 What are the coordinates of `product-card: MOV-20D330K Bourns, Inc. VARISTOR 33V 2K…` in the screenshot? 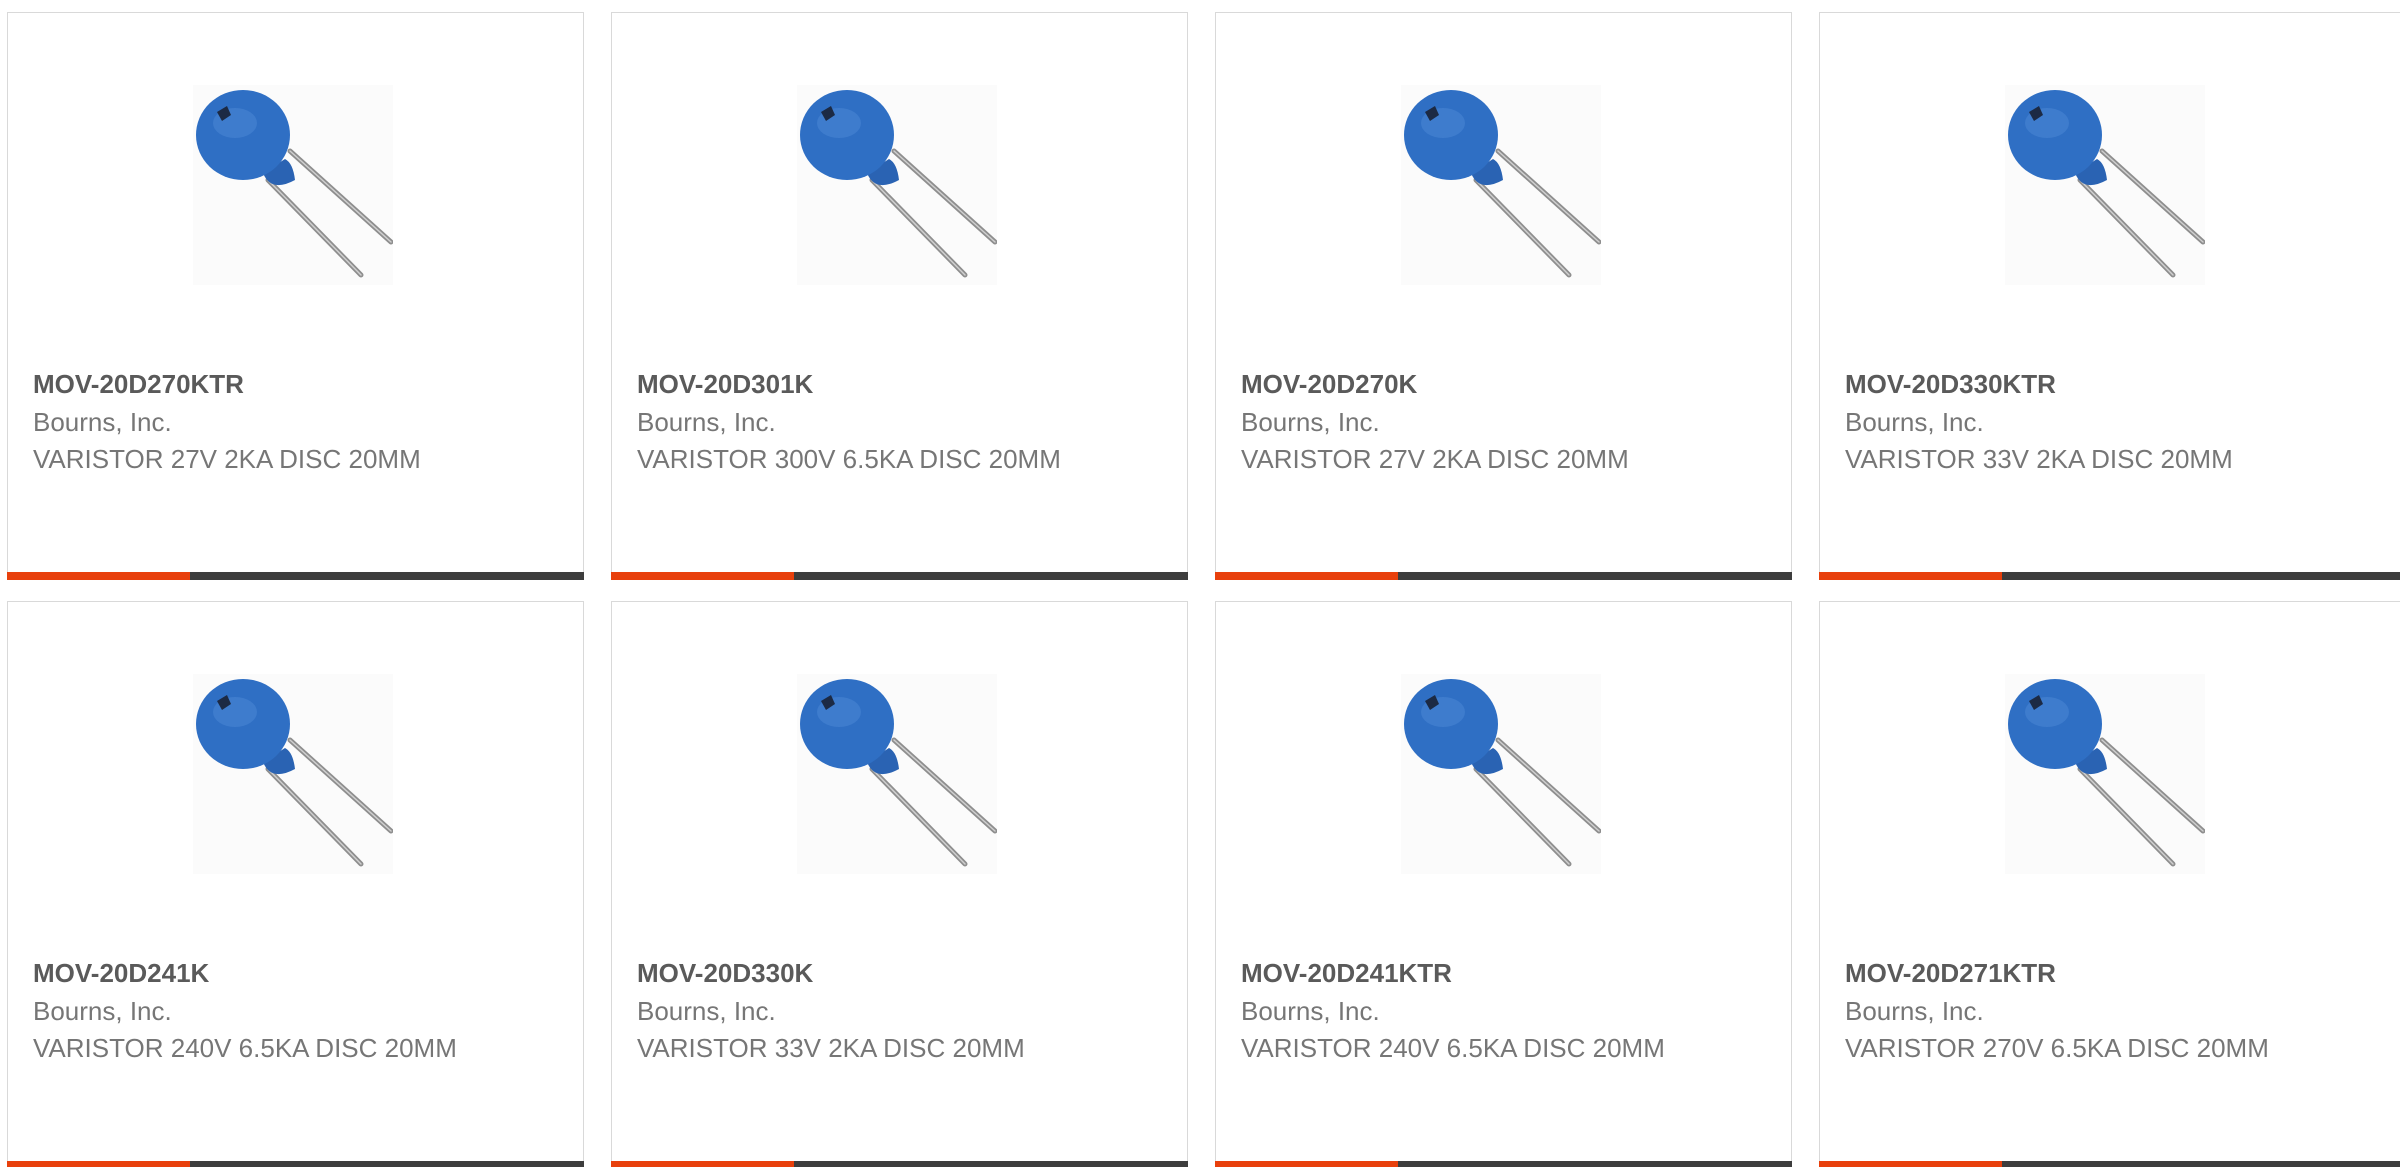 It's located at (899, 884).